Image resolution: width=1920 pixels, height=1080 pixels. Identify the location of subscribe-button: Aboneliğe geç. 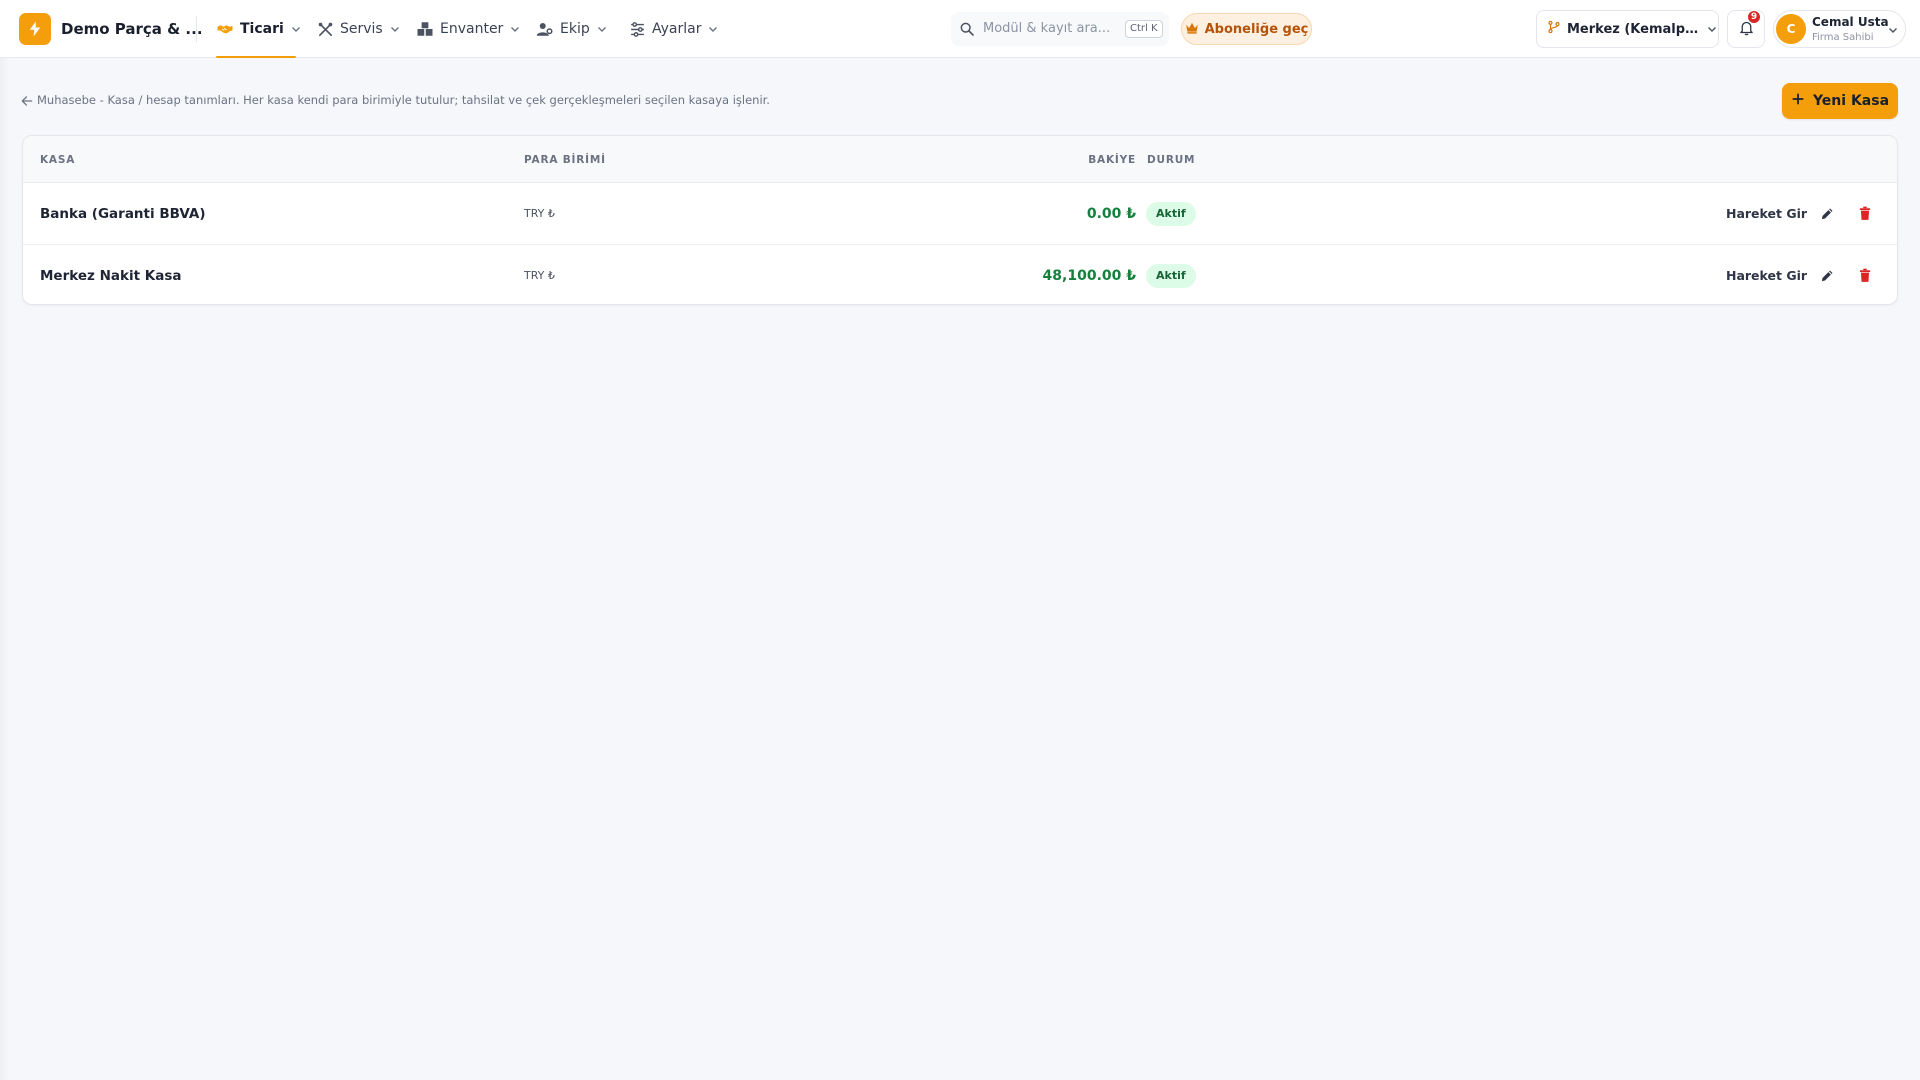
(1246, 29).